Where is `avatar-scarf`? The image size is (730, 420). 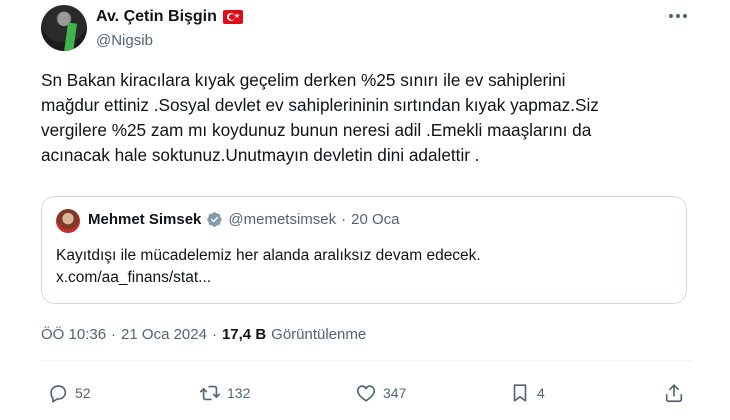 avatar-scarf is located at coordinates (70, 36).